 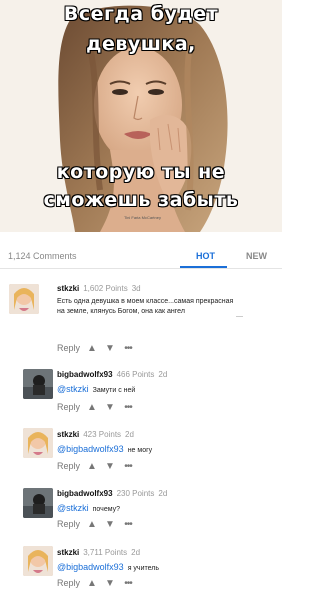 What do you see at coordinates (136, 288) in the screenshot?
I see `comment-age: 3d` at bounding box center [136, 288].